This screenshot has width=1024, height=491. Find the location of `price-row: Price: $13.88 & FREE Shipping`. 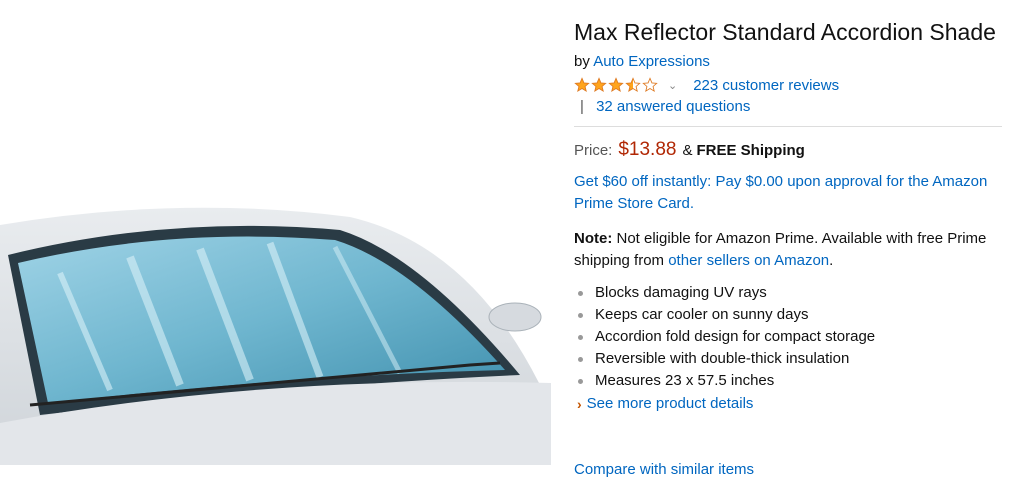

price-row: Price: $13.88 & FREE Shipping is located at coordinates (794, 150).